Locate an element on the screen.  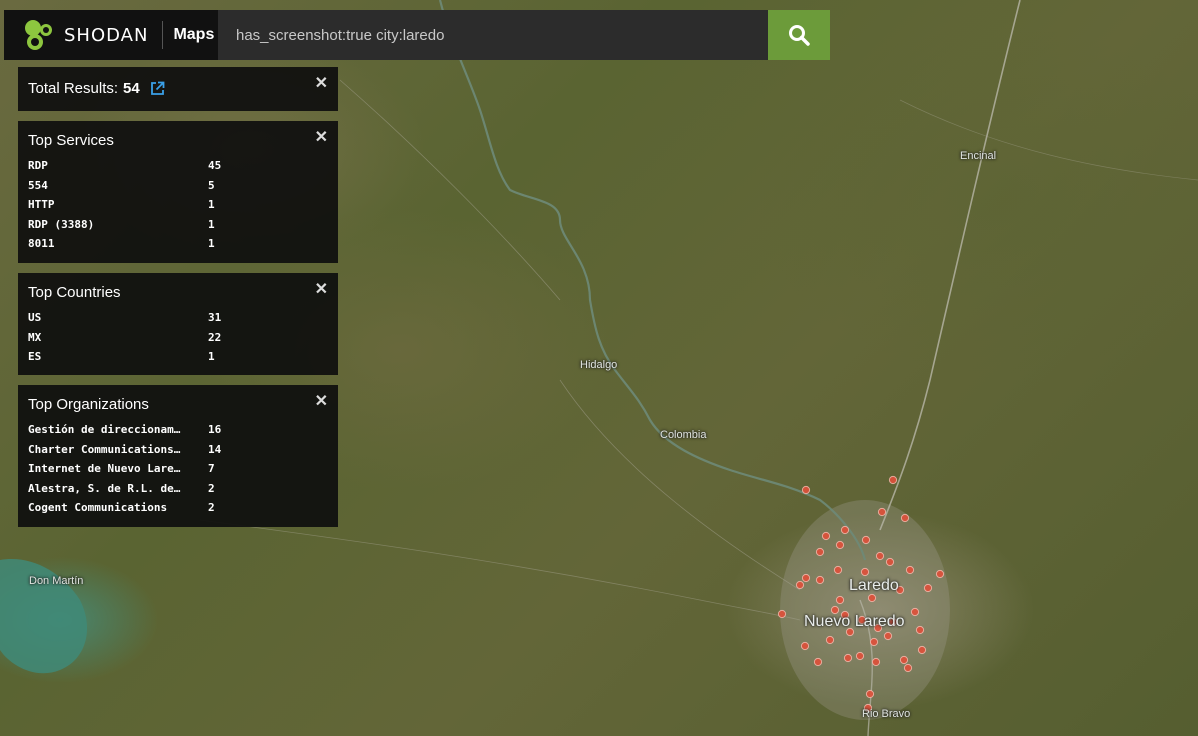
table-row: Gestión de direccionam… 16 is located at coordinates (178, 430).